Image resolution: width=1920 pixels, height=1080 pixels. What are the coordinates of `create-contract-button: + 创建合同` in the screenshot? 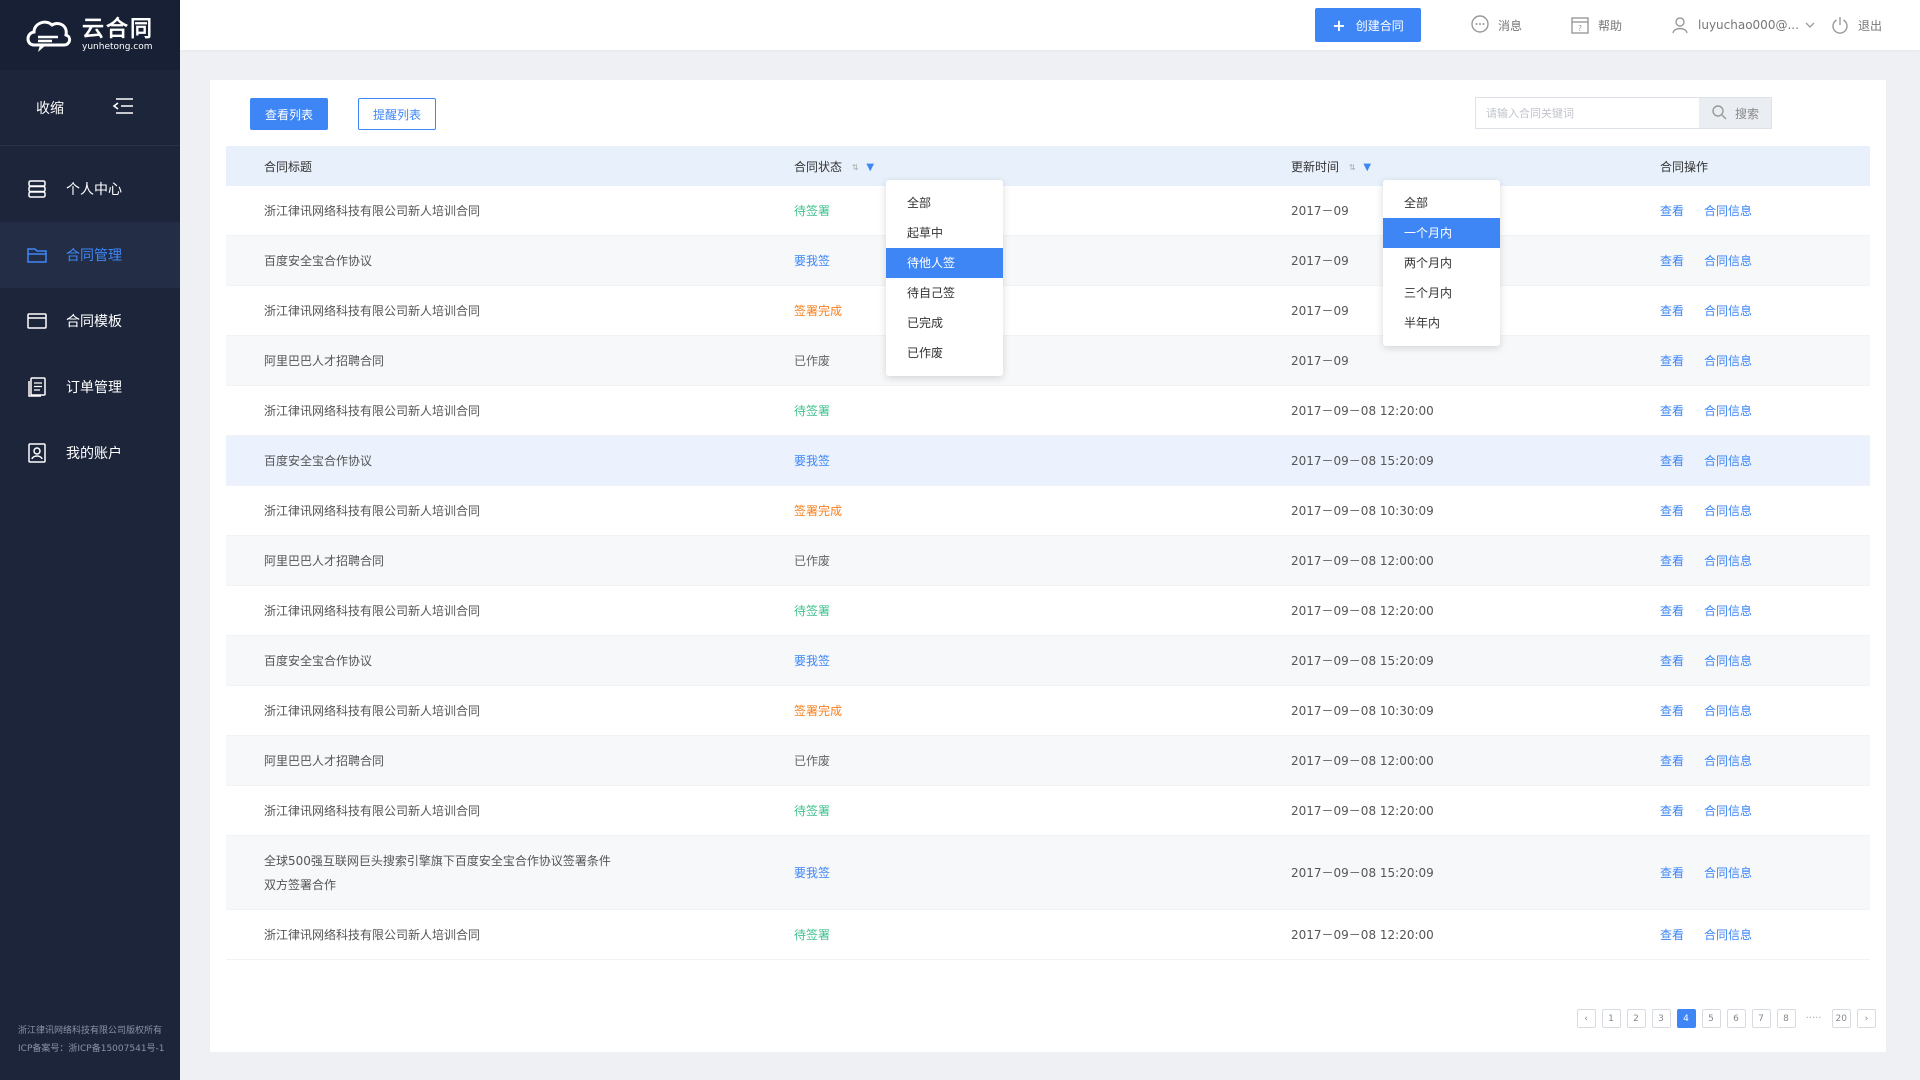 It's located at (1368, 25).